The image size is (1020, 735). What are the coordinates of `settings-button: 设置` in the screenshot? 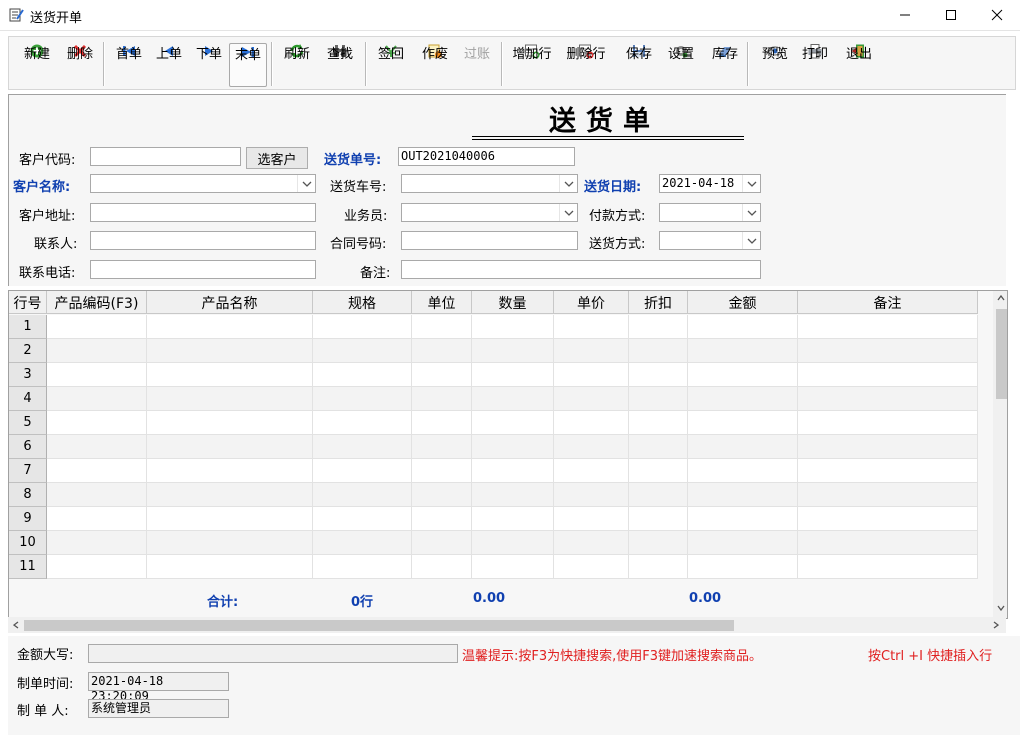 It's located at (681, 65).